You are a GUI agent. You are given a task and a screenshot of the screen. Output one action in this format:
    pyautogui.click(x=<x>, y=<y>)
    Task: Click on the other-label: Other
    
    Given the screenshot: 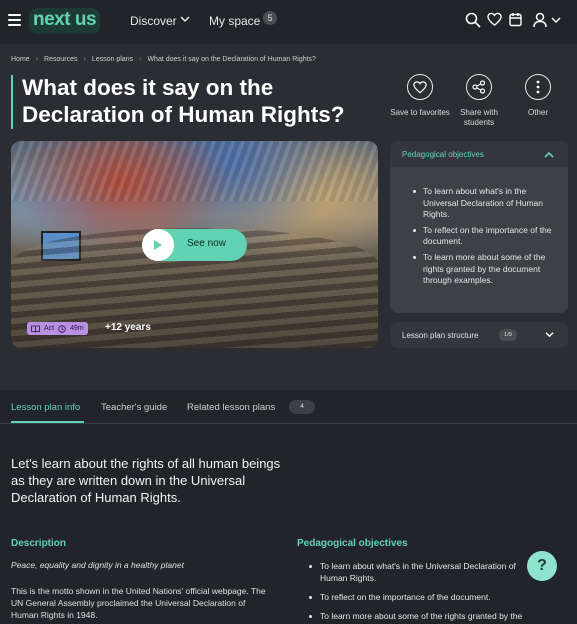 What is the action you would take?
    pyautogui.click(x=537, y=112)
    